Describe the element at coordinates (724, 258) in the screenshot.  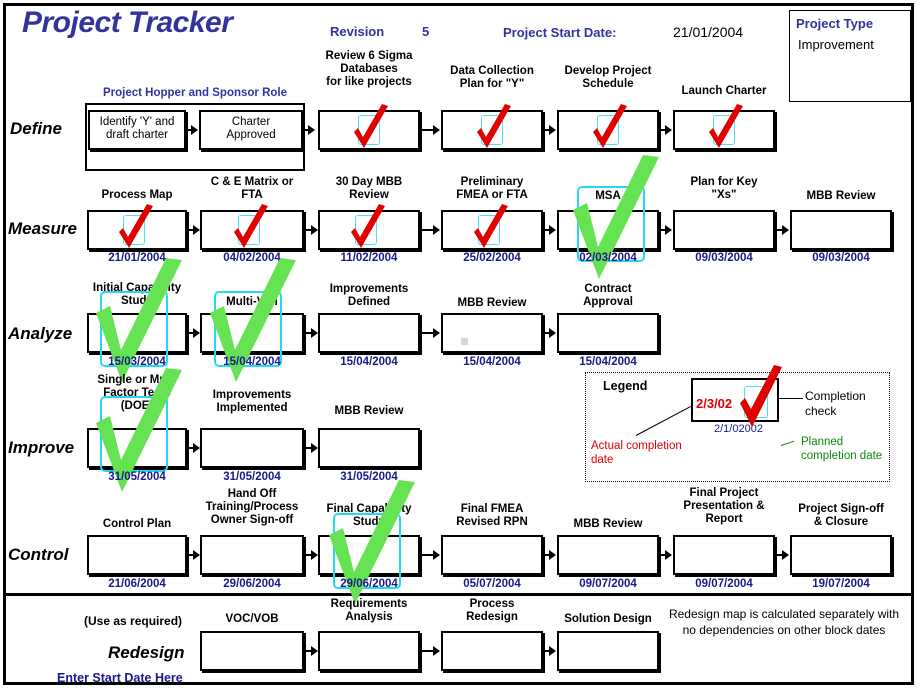
I see `box-date-plan-key-xs: 09/03/2004` at that location.